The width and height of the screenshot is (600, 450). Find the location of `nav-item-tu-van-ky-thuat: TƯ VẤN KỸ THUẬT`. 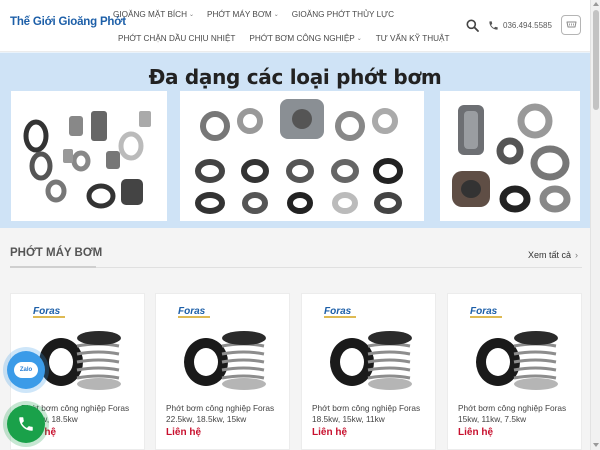

nav-item-tu-van-ky-thuat: TƯ VẤN KỸ THUẬT is located at coordinates (413, 38).